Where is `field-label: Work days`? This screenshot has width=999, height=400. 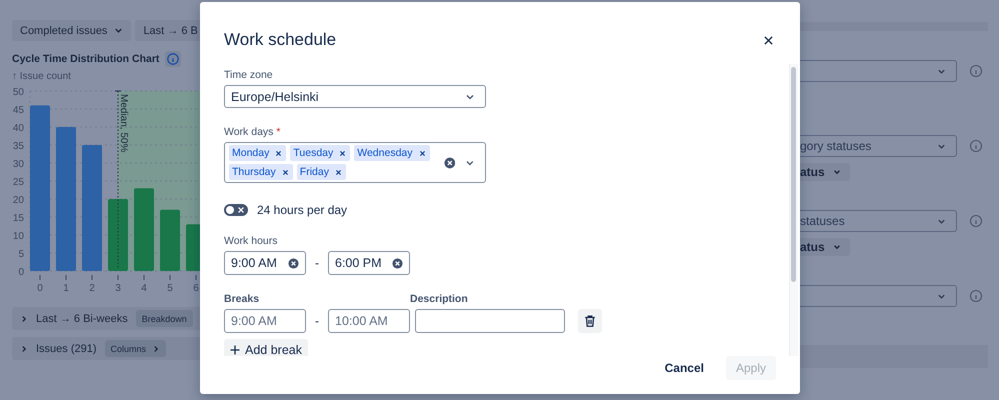 field-label: Work days is located at coordinates (249, 132).